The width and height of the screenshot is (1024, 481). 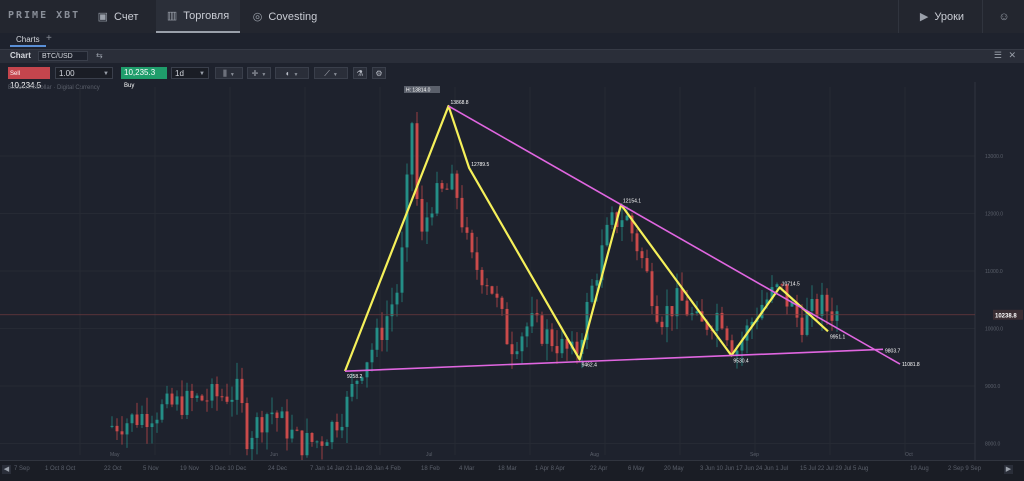 I want to click on drawing-tools-button: ⟋ ▼, so click(x=331, y=73).